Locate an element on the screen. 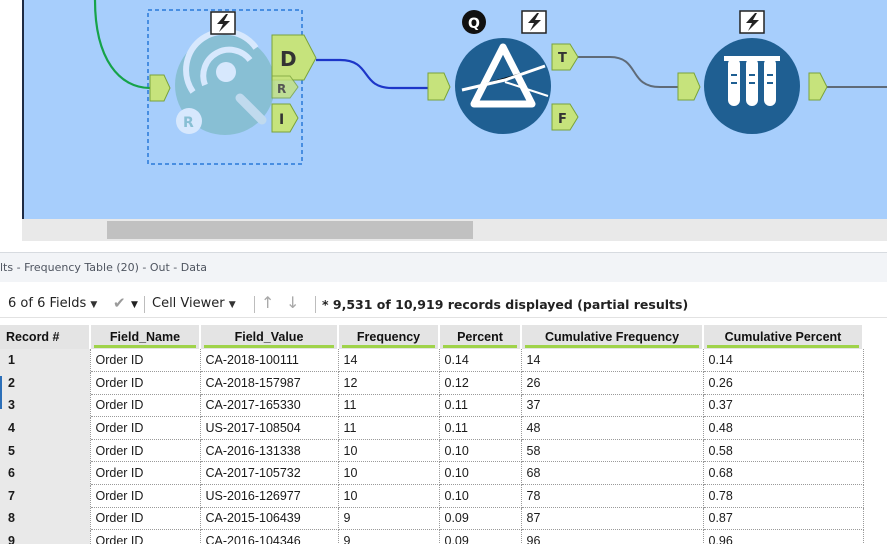 Image resolution: width=887 pixels, height=544 pixels. table-cell: 48 is located at coordinates (612, 428).